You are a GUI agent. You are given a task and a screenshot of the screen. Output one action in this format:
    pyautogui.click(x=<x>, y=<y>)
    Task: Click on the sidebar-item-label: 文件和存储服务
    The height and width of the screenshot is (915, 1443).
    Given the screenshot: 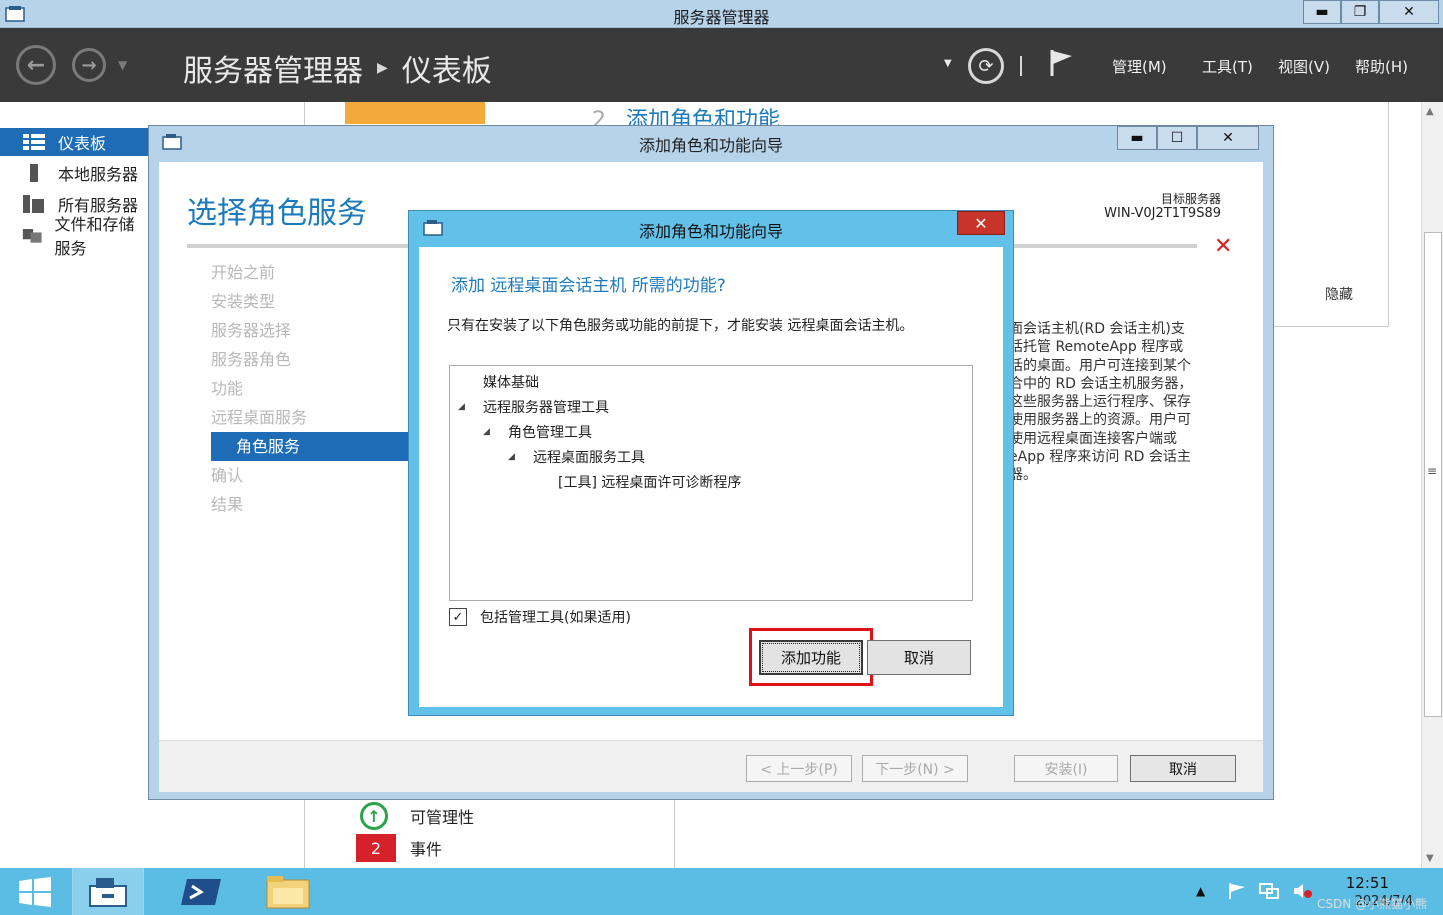 What is the action you would take?
    pyautogui.click(x=94, y=236)
    